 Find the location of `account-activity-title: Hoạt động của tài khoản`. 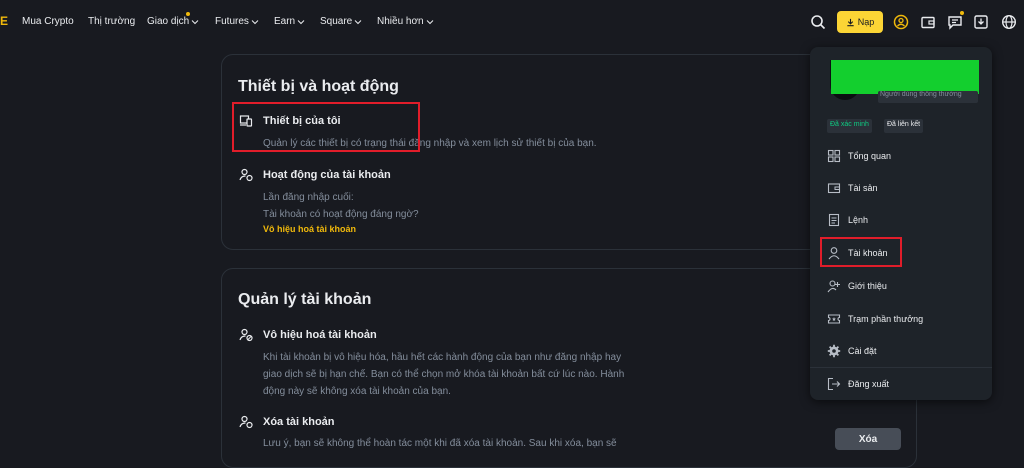

account-activity-title: Hoạt động của tài khoản is located at coordinates (327, 175).